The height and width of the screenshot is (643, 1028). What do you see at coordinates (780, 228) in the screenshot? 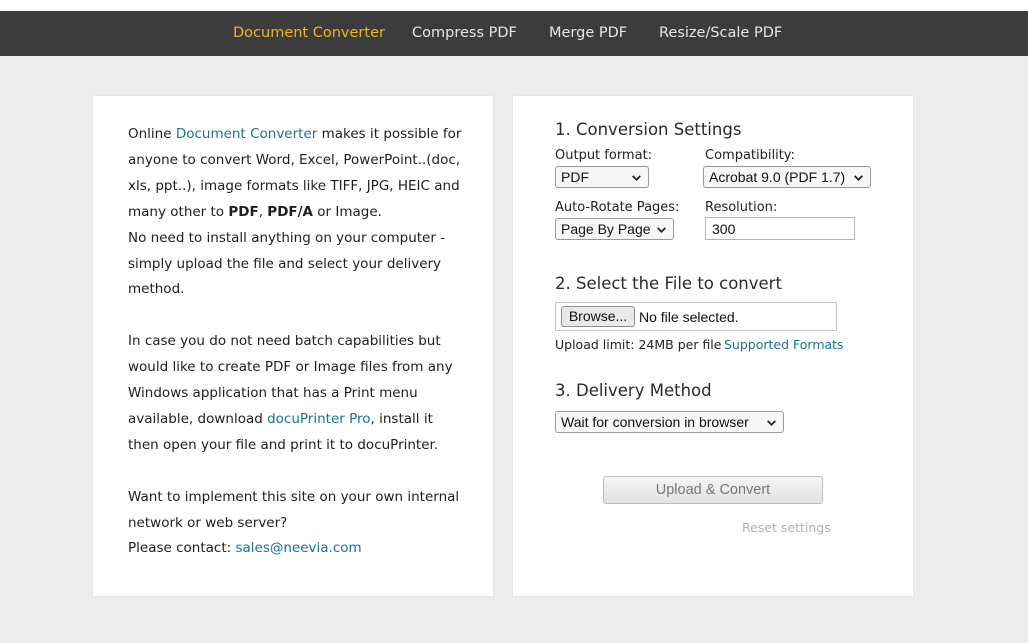
I see `resolution-input: 300` at bounding box center [780, 228].